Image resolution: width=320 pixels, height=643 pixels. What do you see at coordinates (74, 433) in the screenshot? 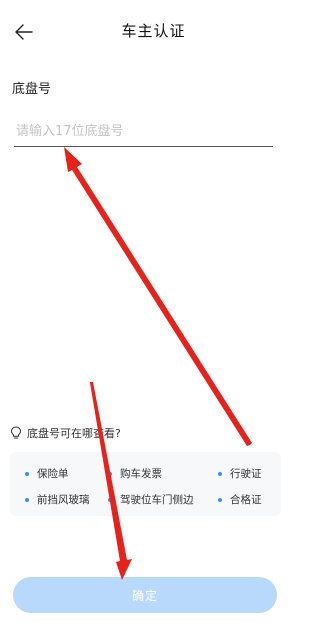
I see `hint-text: 底盘号可在哪查看?` at bounding box center [74, 433].